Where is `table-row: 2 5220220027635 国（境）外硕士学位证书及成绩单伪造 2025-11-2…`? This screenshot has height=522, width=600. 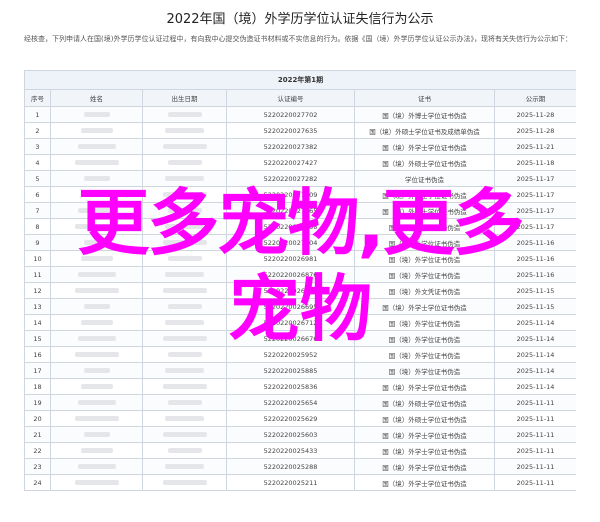
table-row: 2 5220220027635 国（境）外硕士学位证书及成绩单伪造 2025-11-2… is located at coordinates (300, 130).